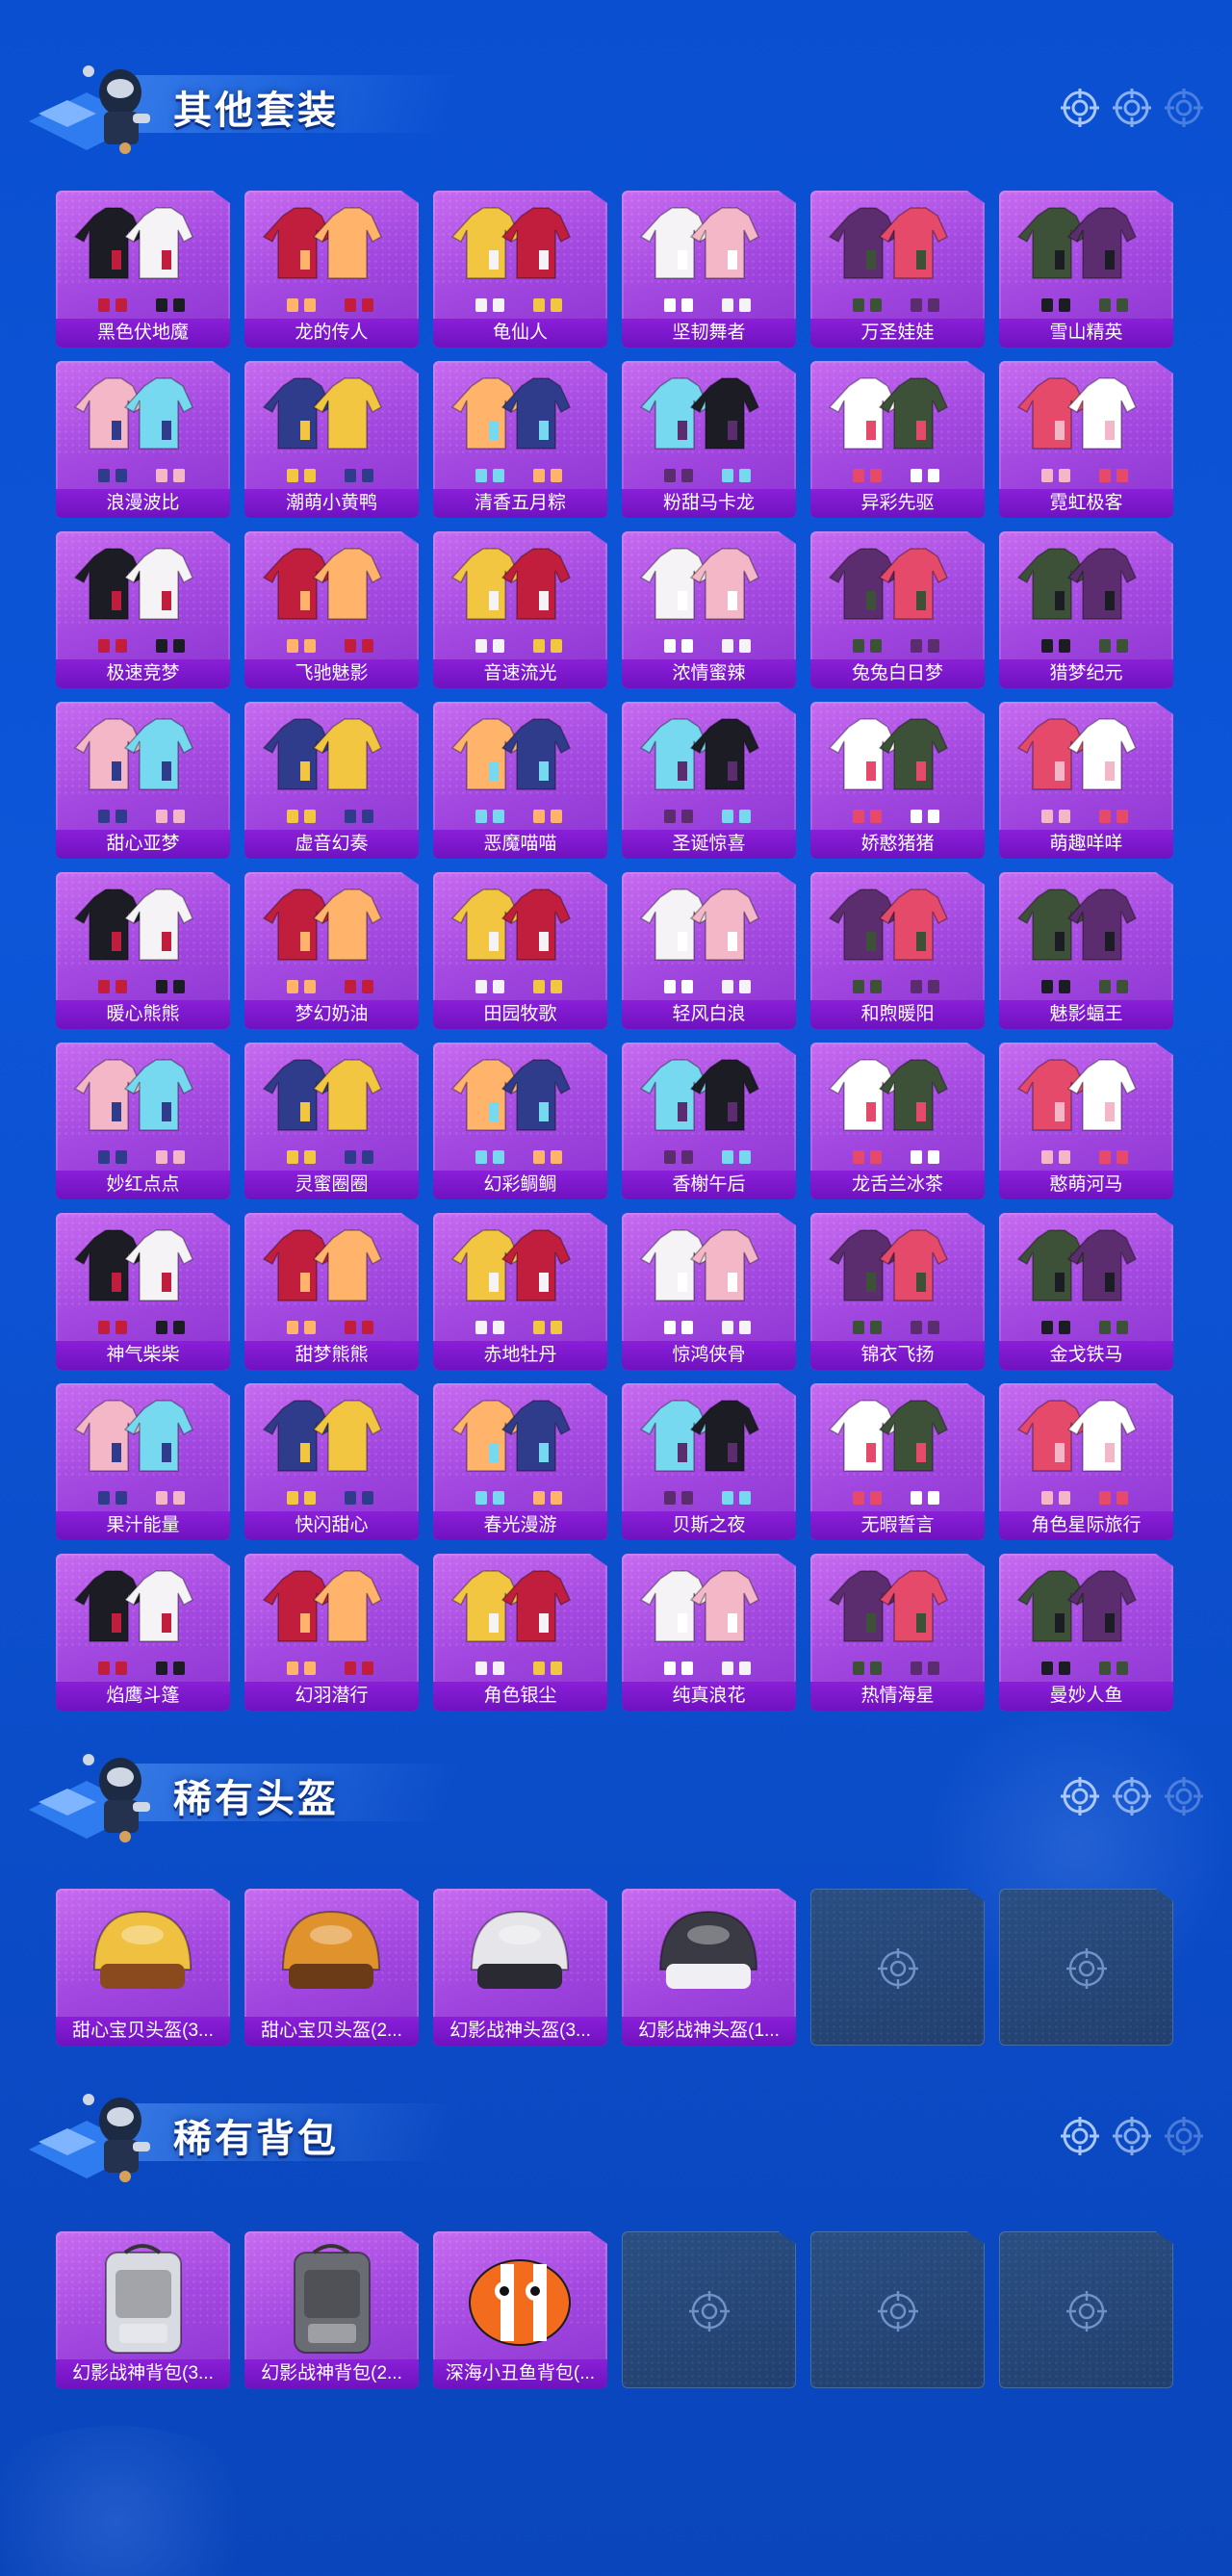 The image size is (1232, 2576). Describe the element at coordinates (897, 1121) in the screenshot. I see `item-card: 龙舌兰冰茶` at that location.